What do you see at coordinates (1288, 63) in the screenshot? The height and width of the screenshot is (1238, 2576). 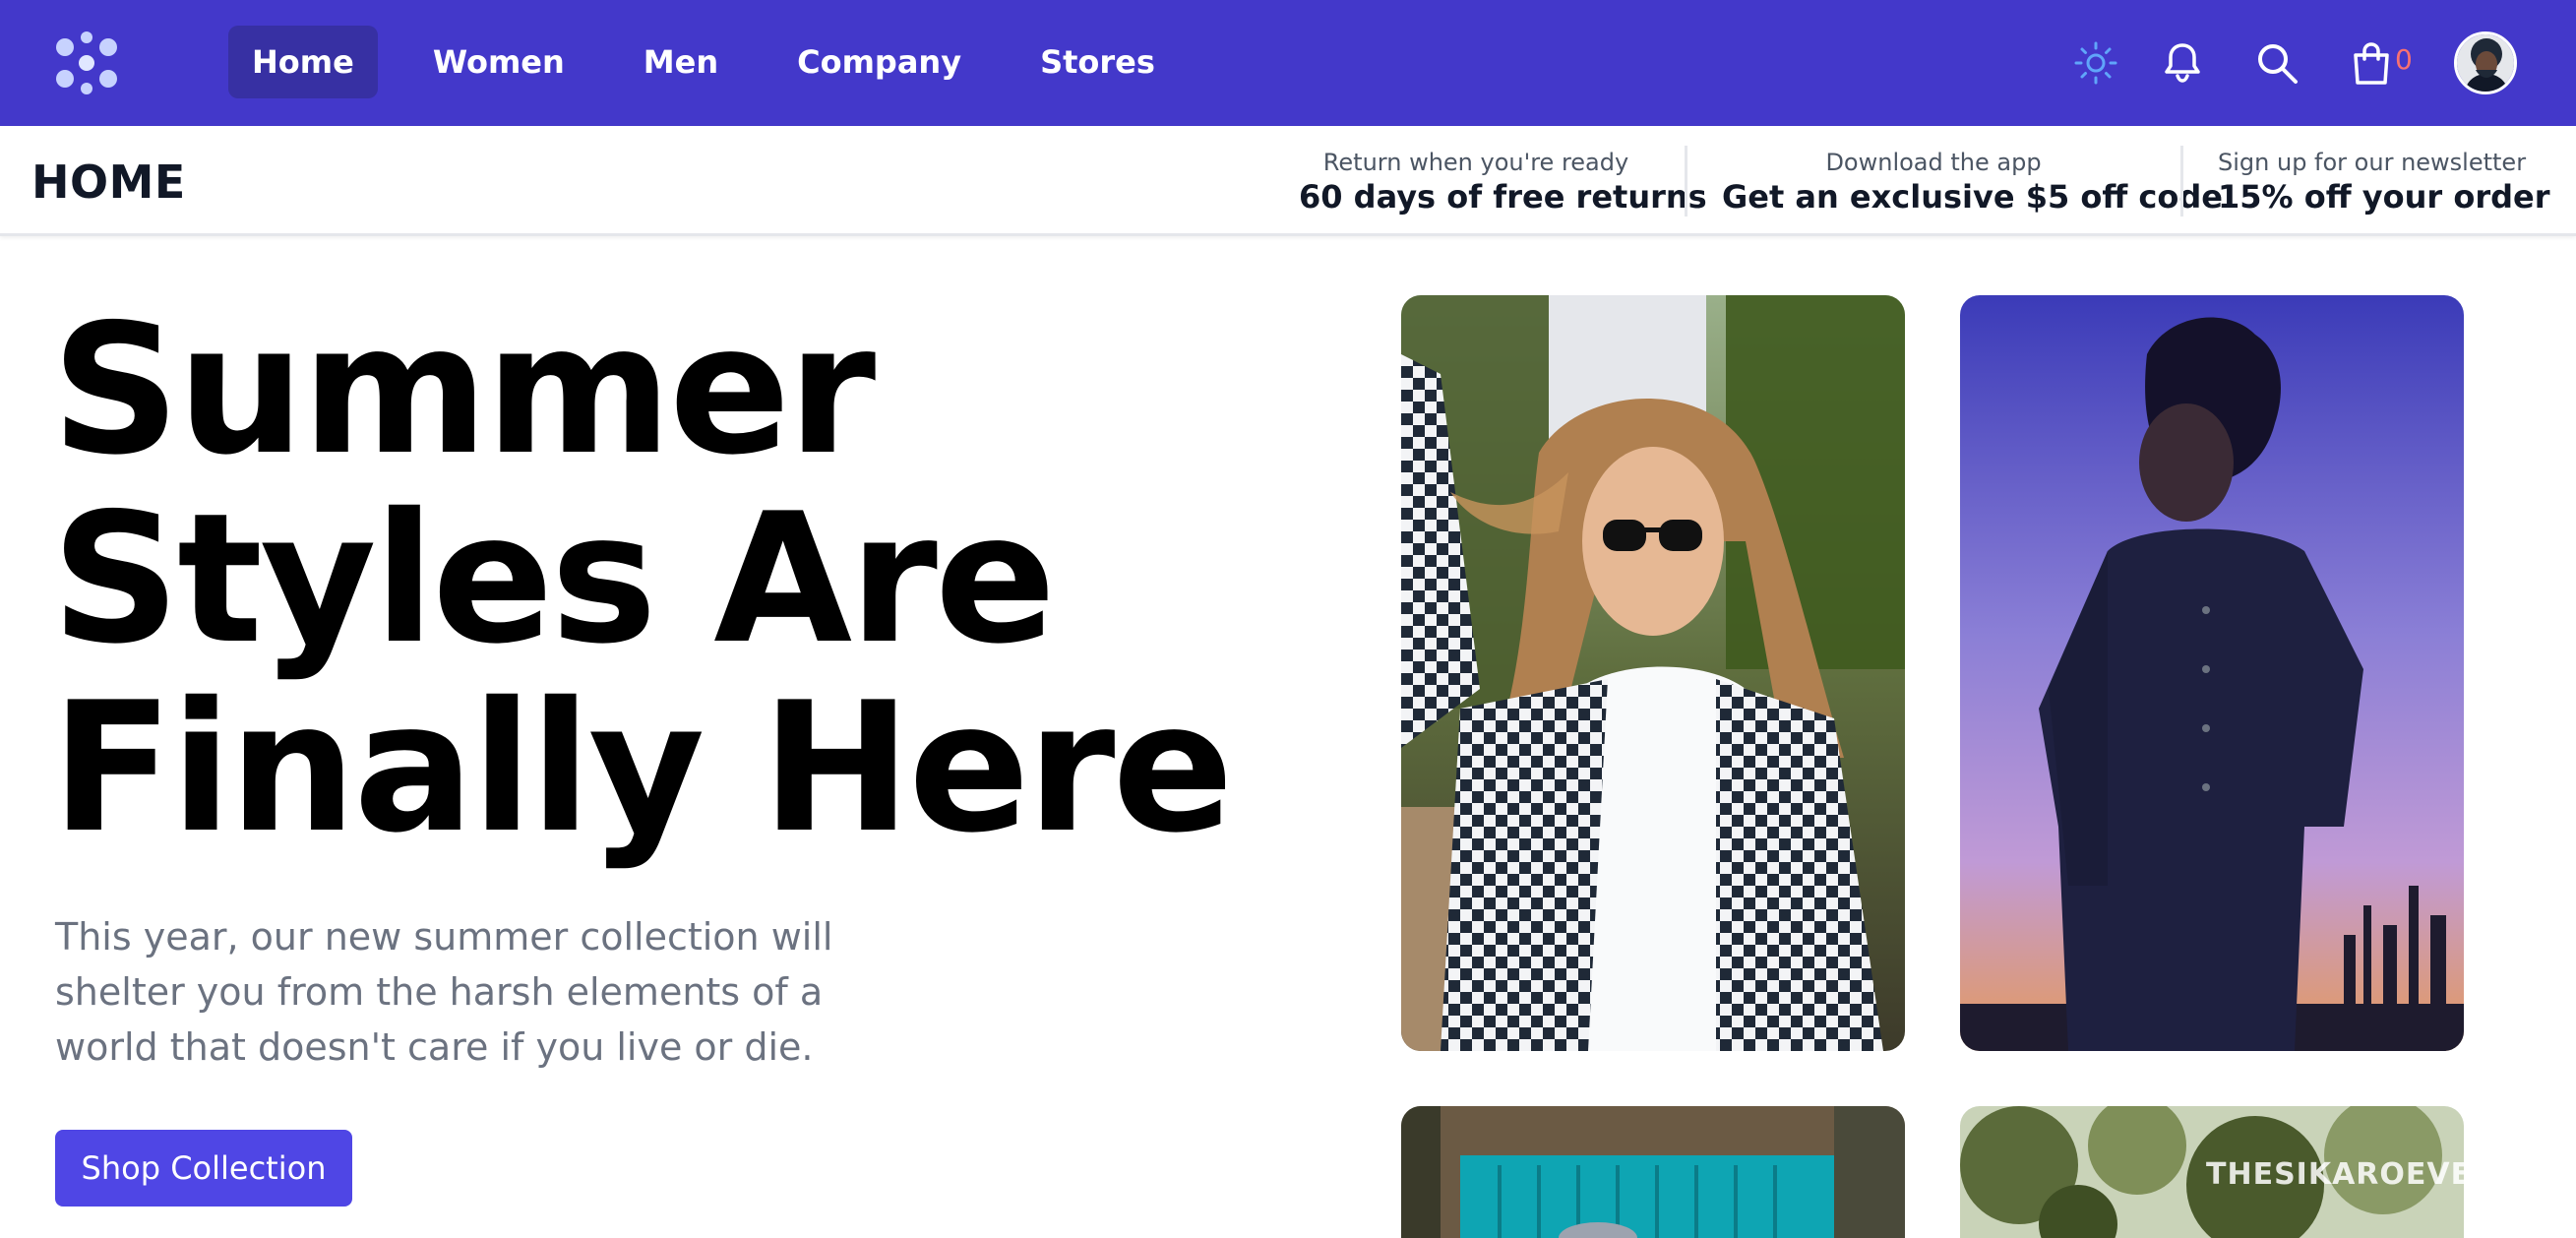 I see `top-navigation-bar: Home Women Men Company Stores 0` at bounding box center [1288, 63].